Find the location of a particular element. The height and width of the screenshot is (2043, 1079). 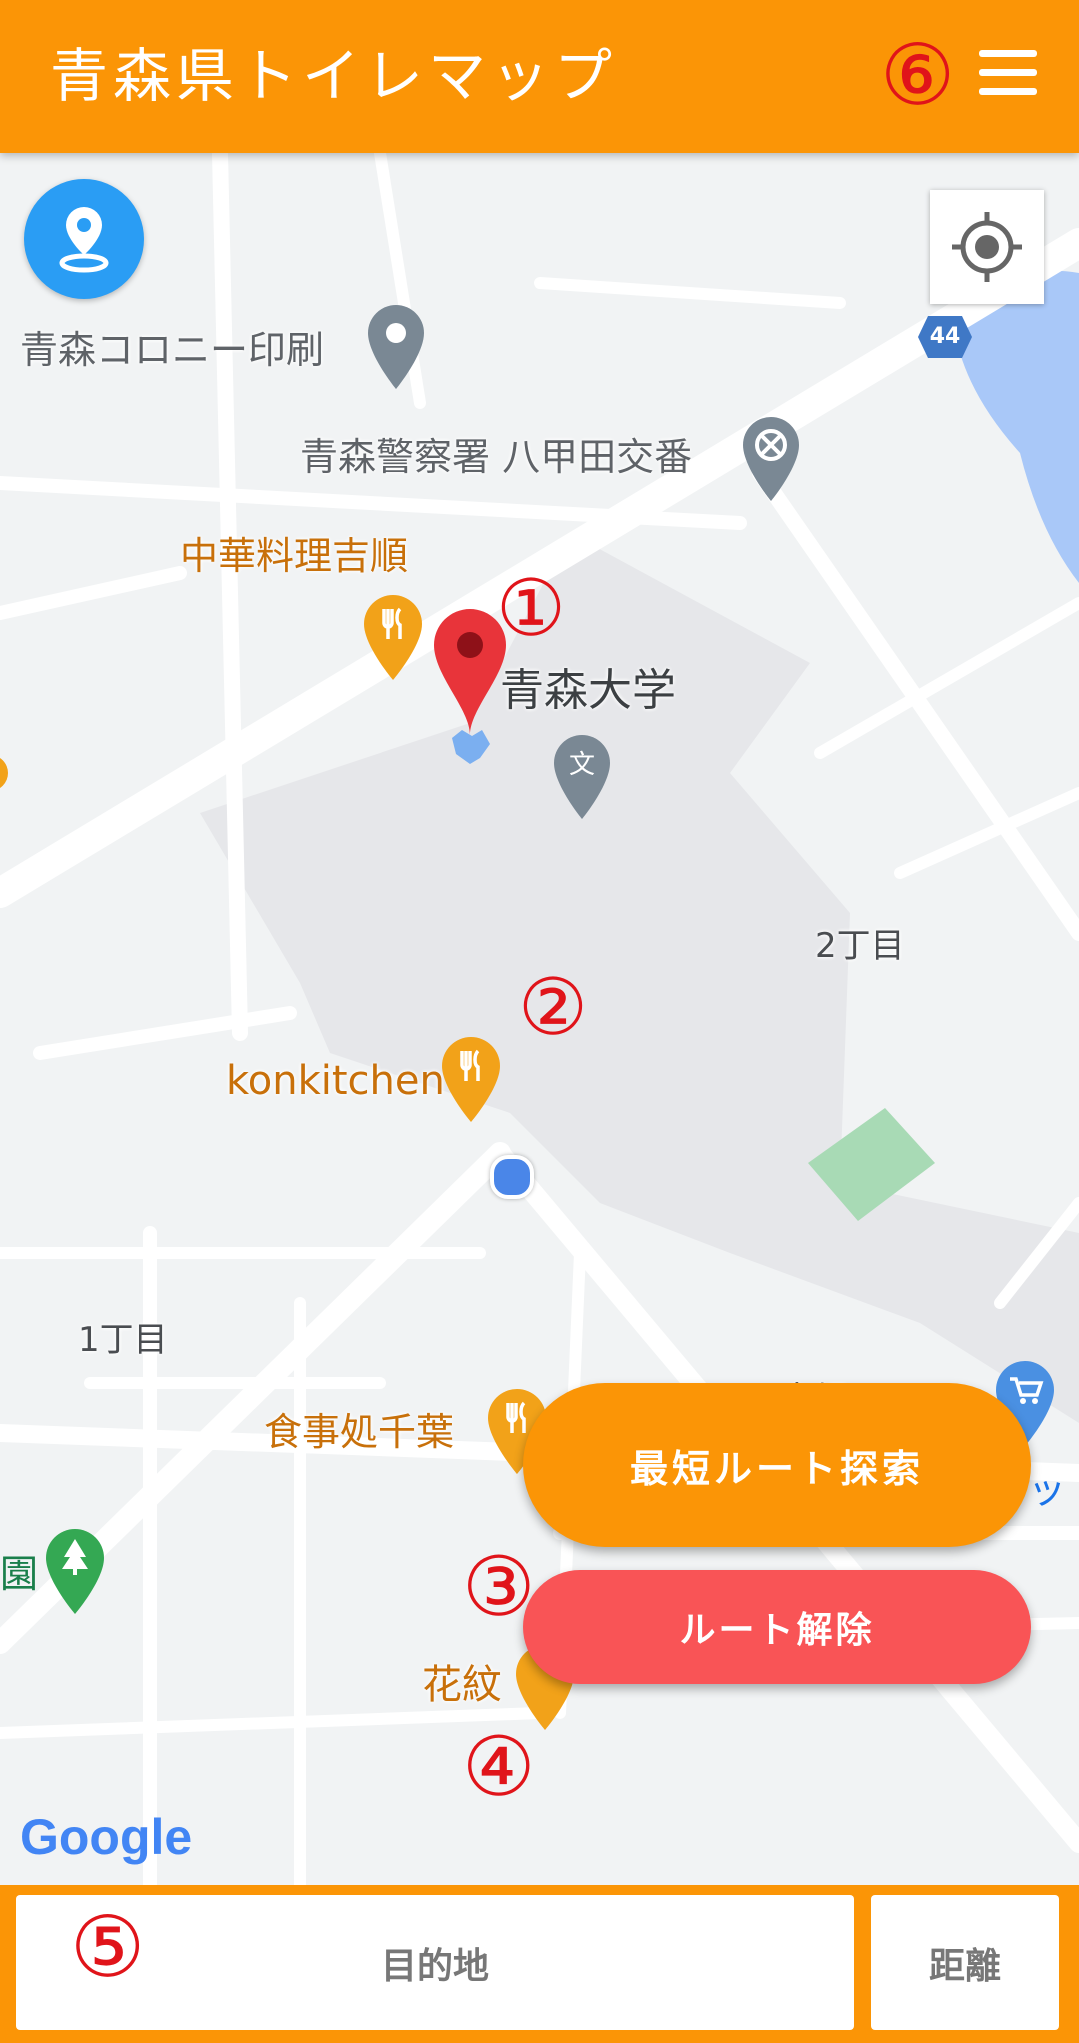

my-places-button is located at coordinates (84, 239).